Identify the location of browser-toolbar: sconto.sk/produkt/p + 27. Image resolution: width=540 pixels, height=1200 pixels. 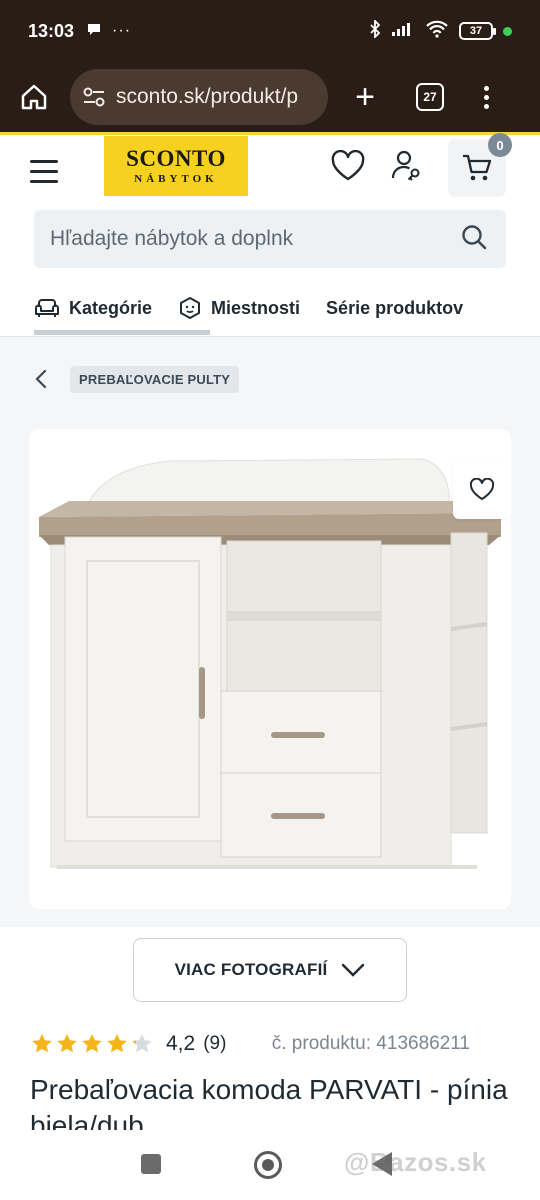
(270, 97).